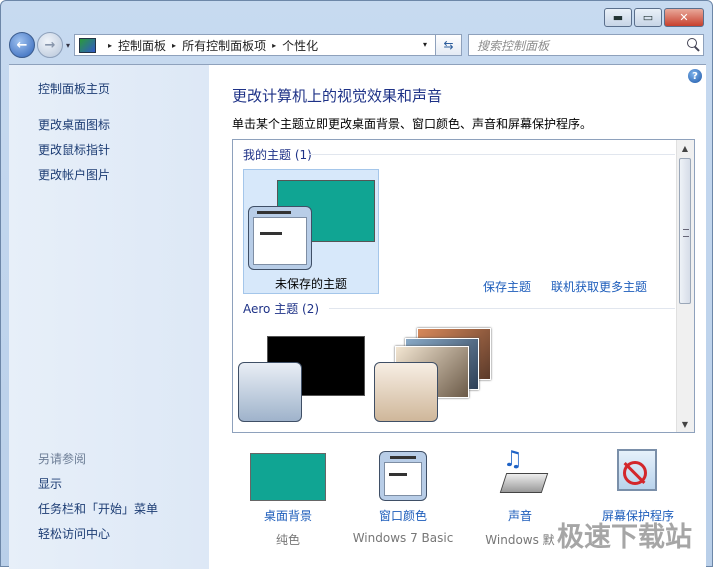 The height and width of the screenshot is (569, 713). I want to click on theme-list-scrollbar: ▲ ▼, so click(685, 286).